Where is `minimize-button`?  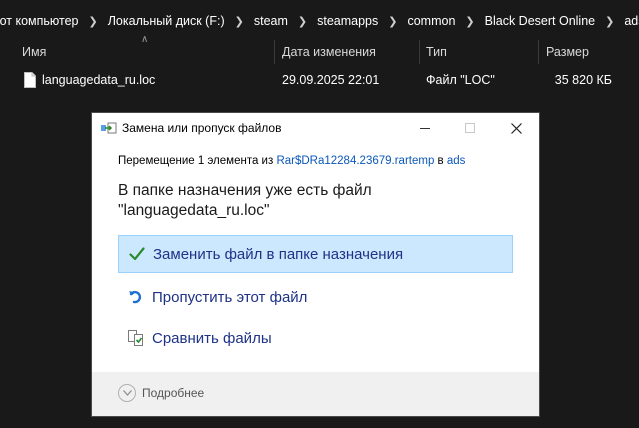 minimize-button is located at coordinates (425, 128).